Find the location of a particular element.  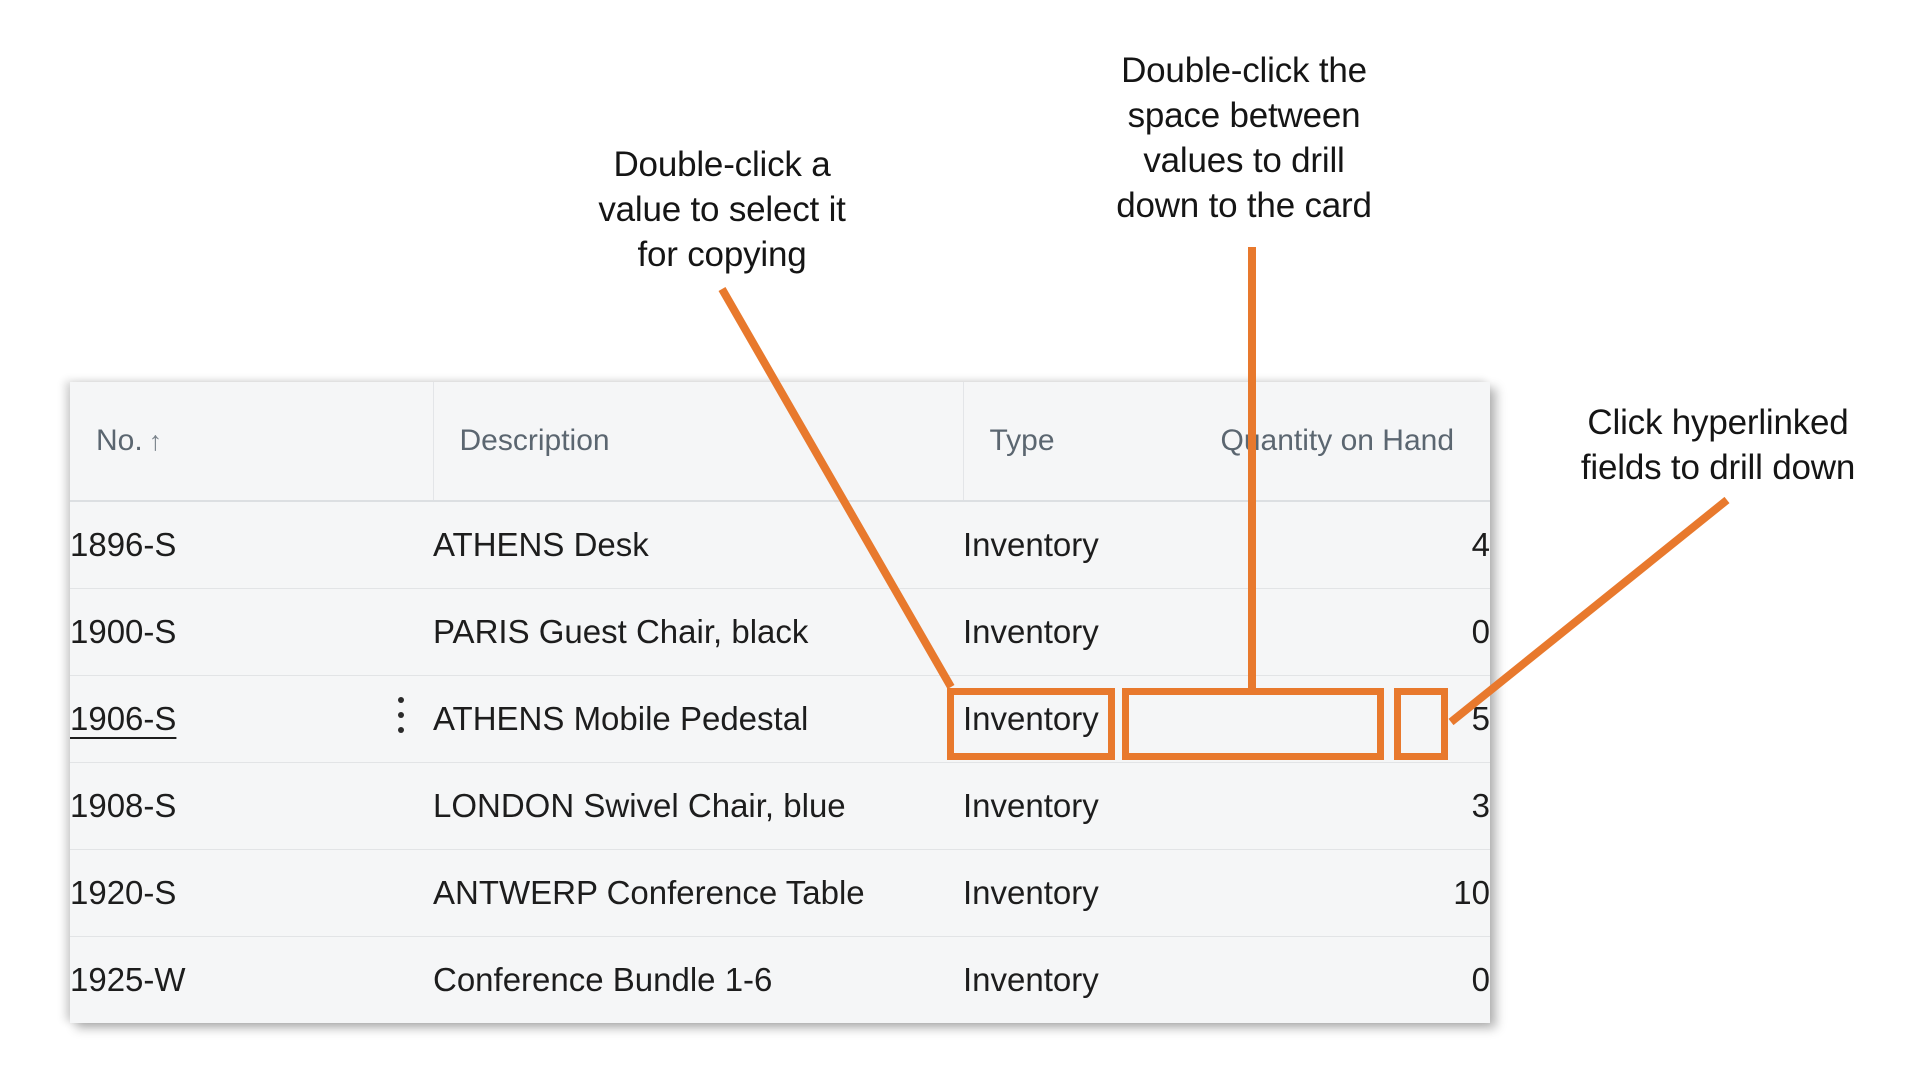

column-header-type: Type is located at coordinates (1078, 442).